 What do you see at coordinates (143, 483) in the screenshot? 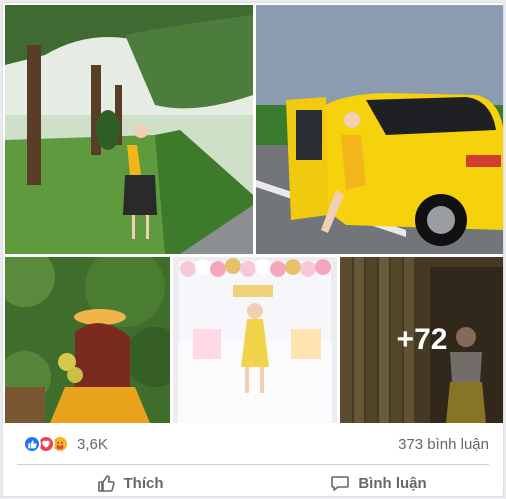
I see `like-label: Thích` at bounding box center [143, 483].